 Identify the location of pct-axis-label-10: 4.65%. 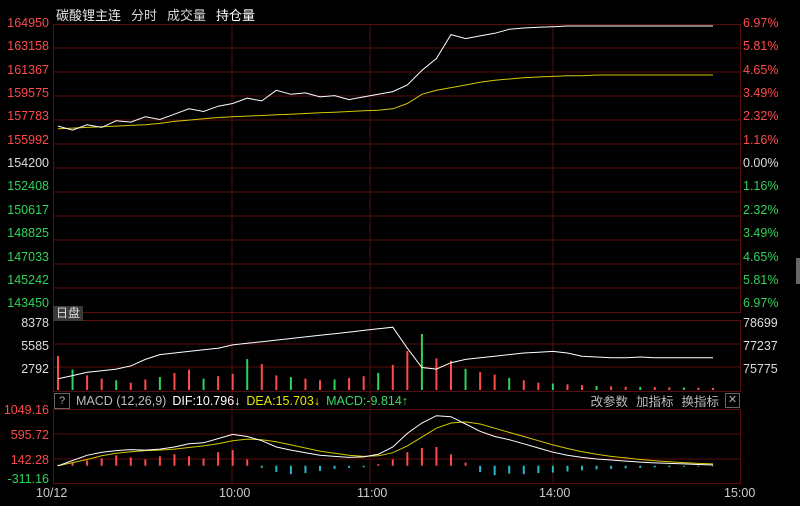
(761, 256).